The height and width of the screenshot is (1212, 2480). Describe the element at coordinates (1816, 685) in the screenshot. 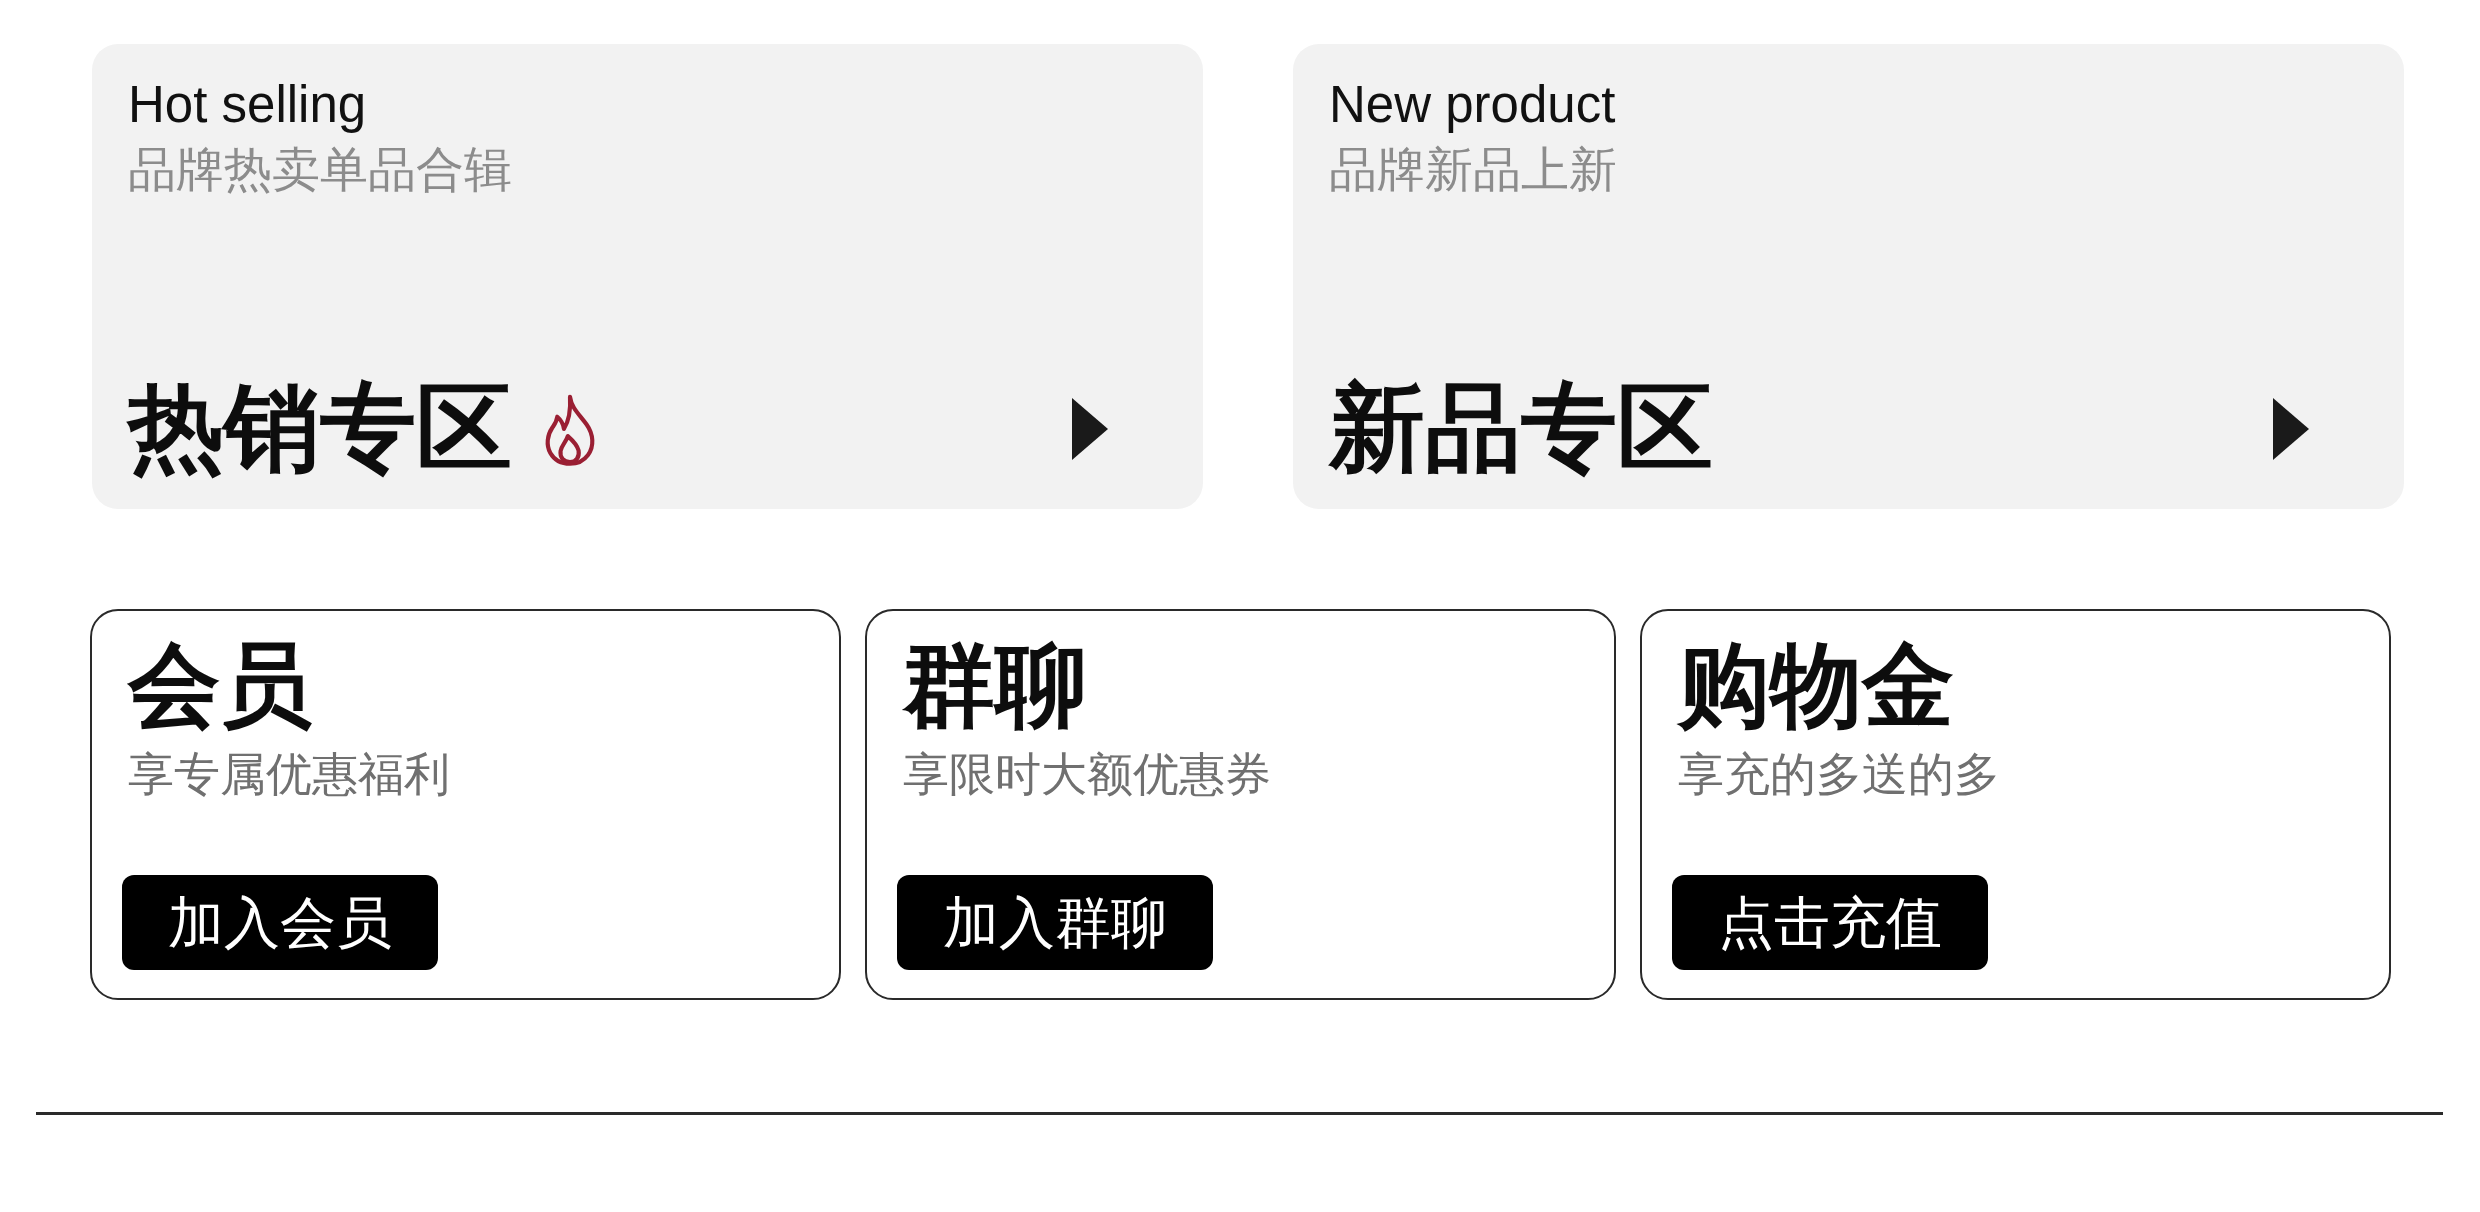

I see `benefit-title: 购物金` at that location.